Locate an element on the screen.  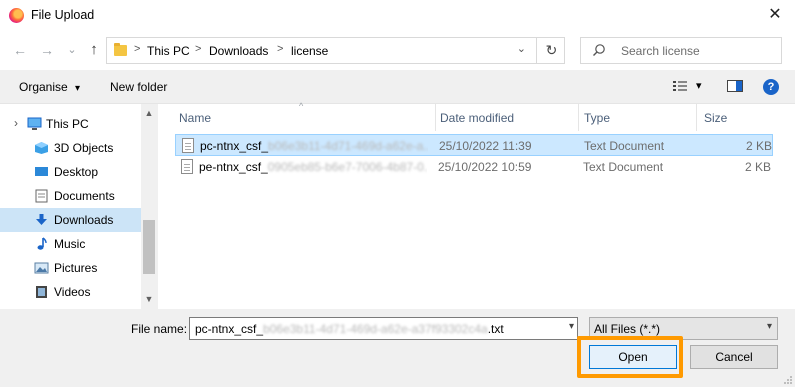
pictures-icon is located at coordinates (41, 268).